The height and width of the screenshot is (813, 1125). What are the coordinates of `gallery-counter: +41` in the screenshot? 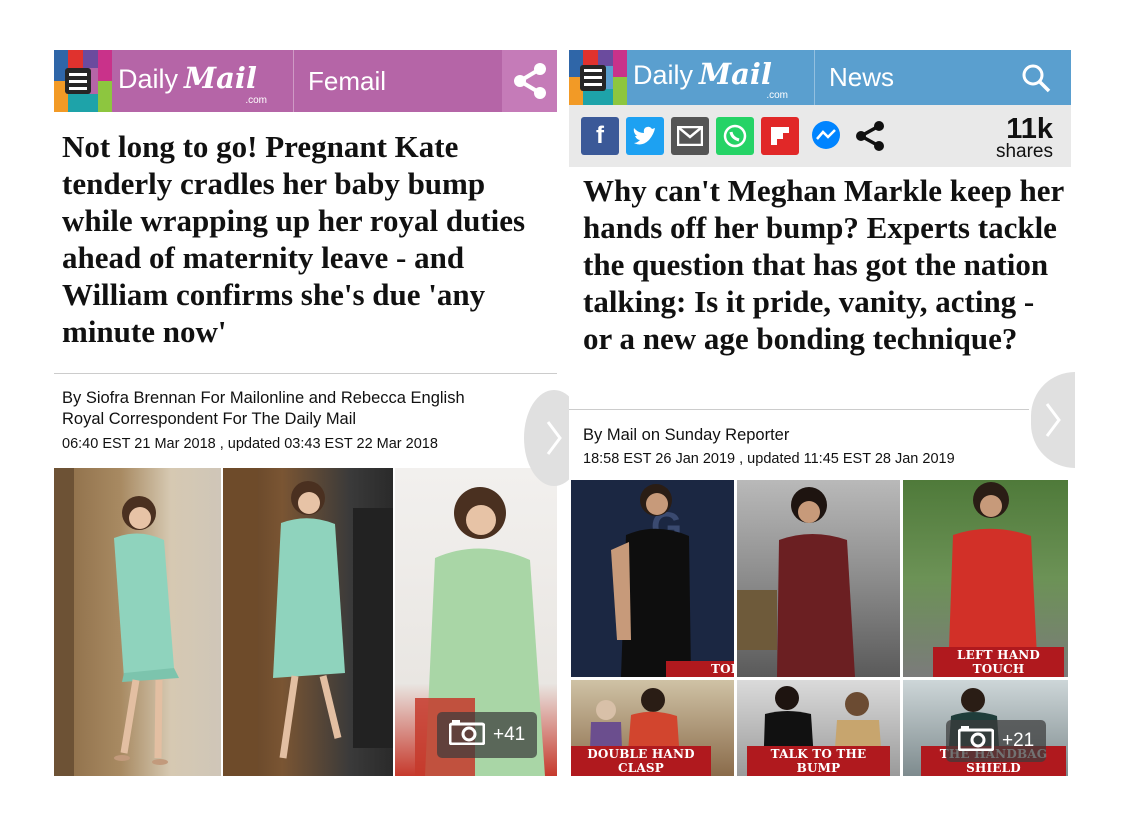 It's located at (487, 735).